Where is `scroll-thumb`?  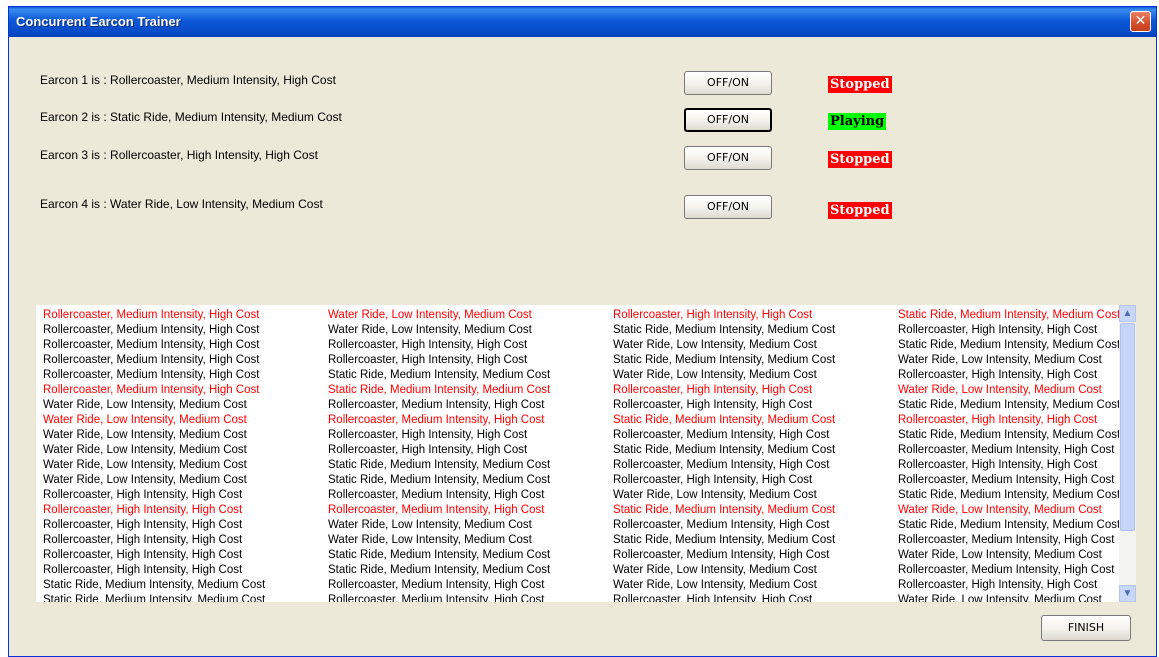
scroll-thumb is located at coordinates (1127, 427).